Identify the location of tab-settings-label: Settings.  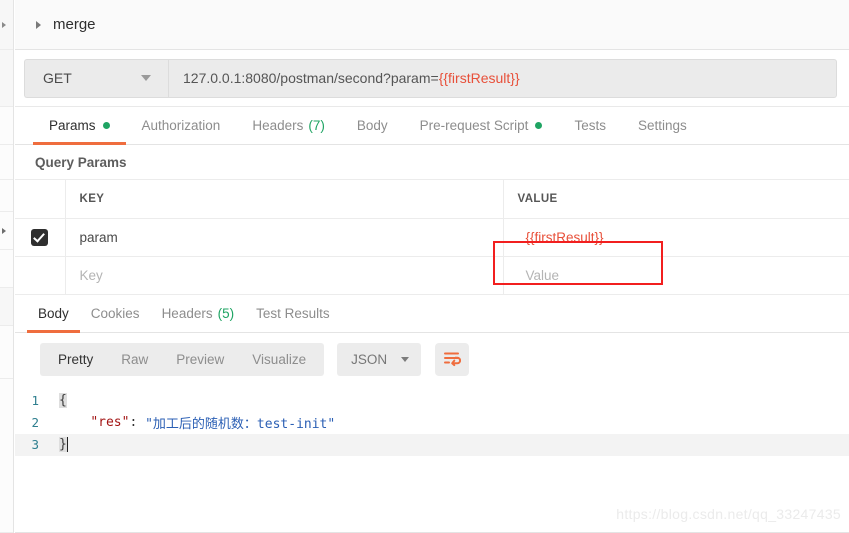
(662, 125).